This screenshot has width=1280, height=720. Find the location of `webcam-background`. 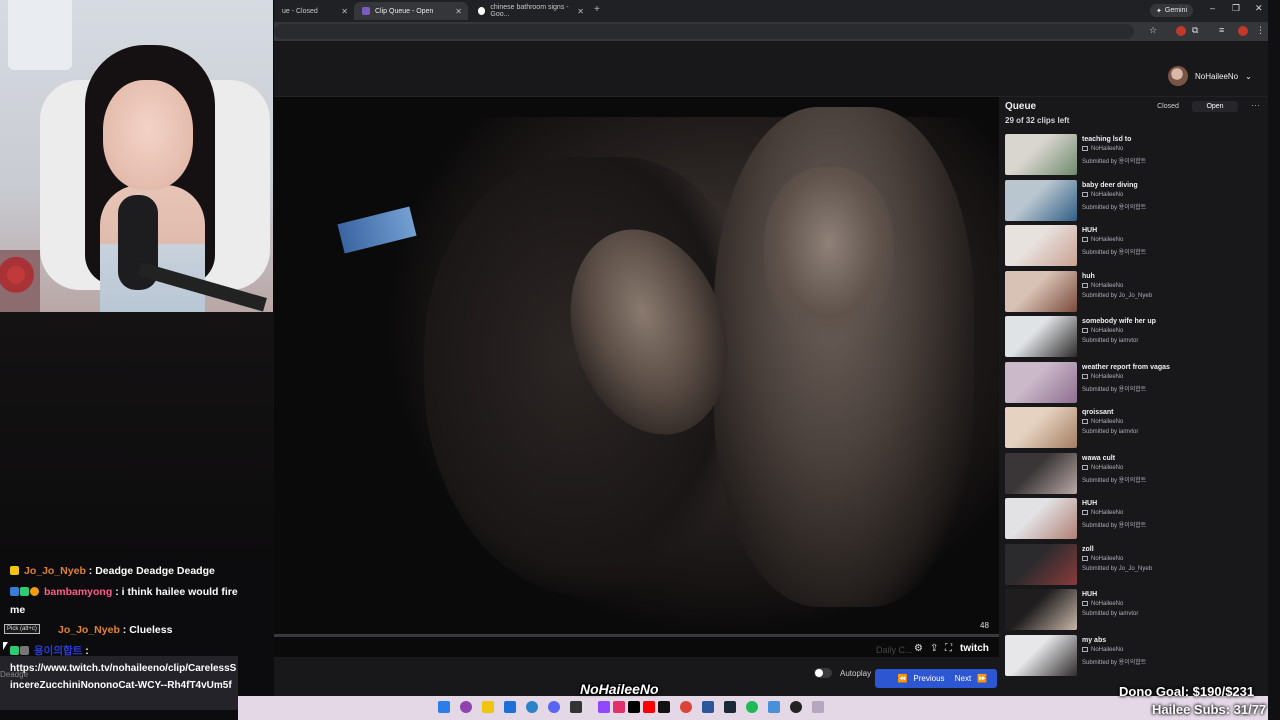

webcam-background is located at coordinates (40, 35).